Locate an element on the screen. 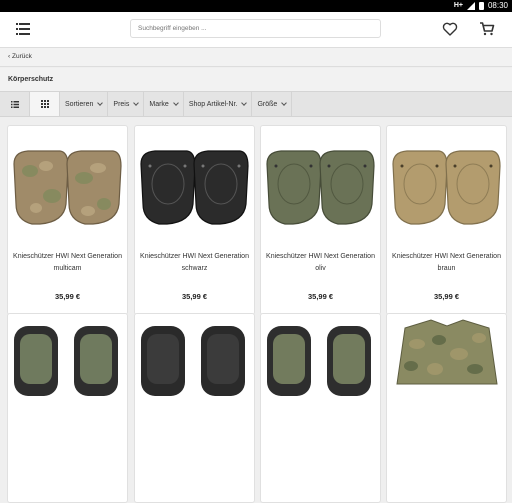 Image resolution: width=512 pixels, height=503 pixels. list-view-button is located at coordinates (15, 104).